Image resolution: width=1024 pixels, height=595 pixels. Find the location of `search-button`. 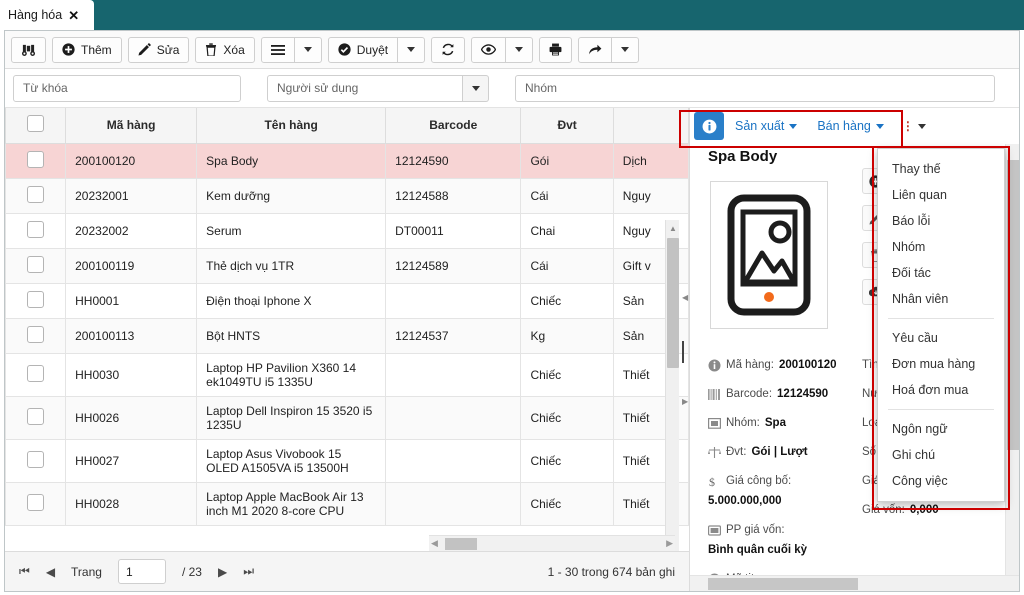

search-button is located at coordinates (28, 49).